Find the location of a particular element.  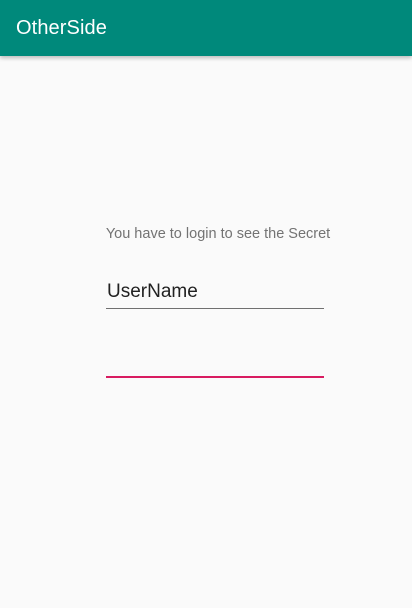

username-input-value: UserName is located at coordinates (152, 292).